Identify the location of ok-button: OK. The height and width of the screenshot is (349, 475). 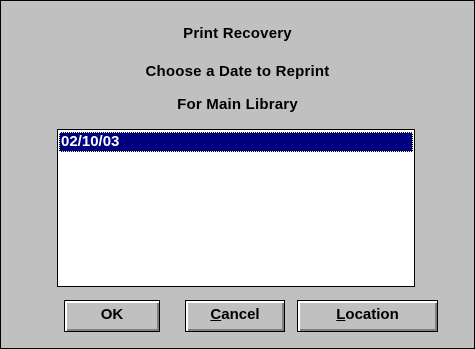
(112, 316).